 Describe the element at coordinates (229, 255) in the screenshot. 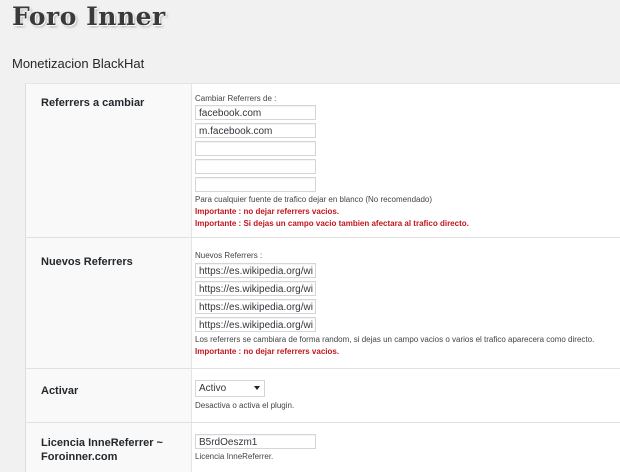

I see `new-referrers-caption: Nuevos Referrers :` at that location.